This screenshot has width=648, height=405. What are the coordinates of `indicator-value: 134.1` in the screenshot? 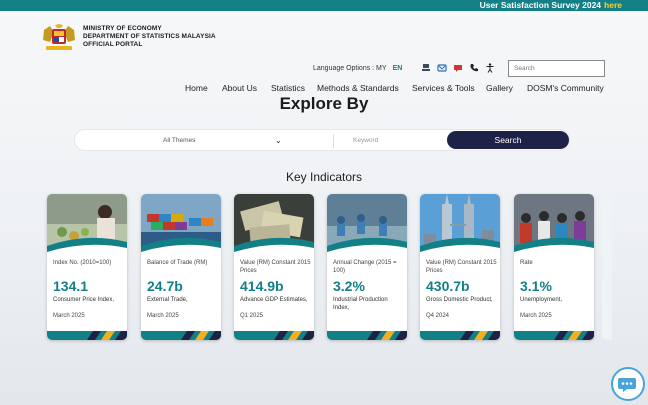 It's located at (71, 286).